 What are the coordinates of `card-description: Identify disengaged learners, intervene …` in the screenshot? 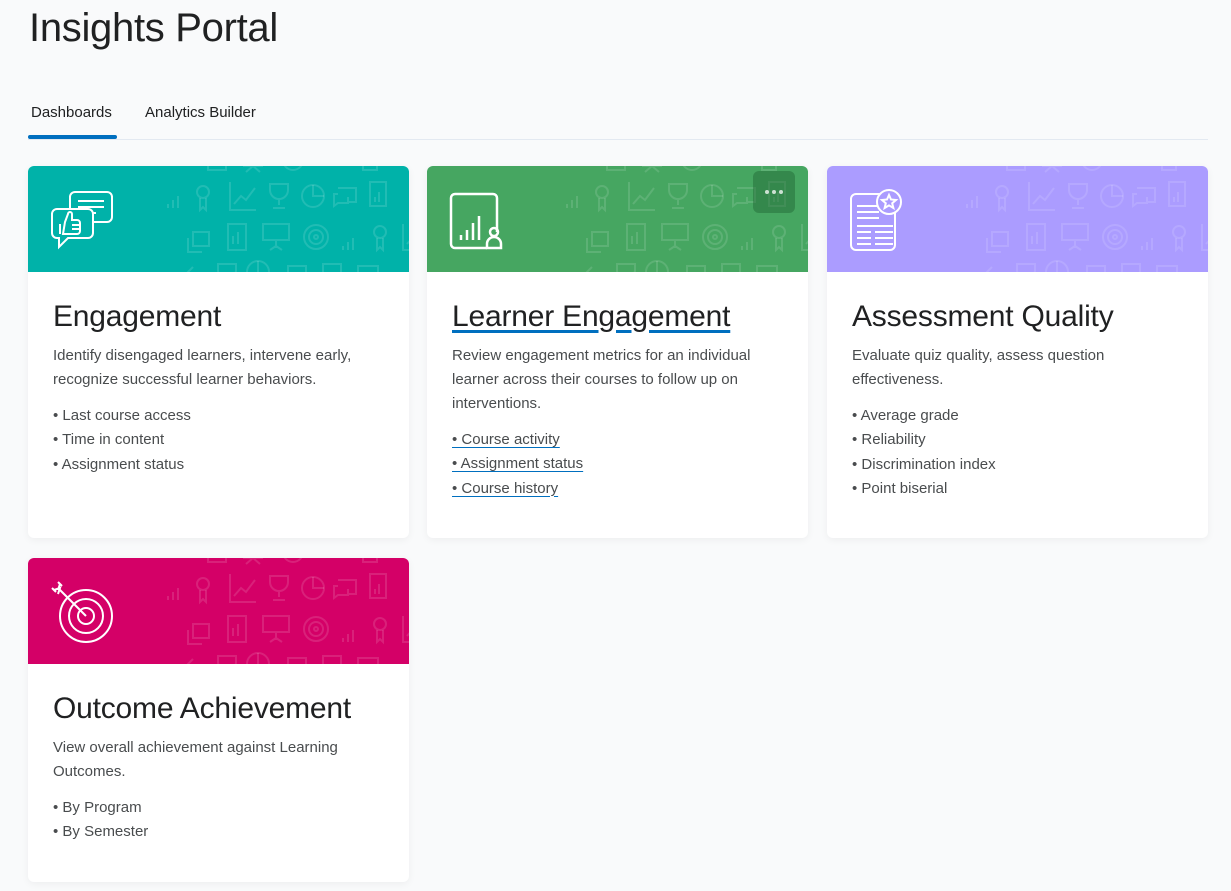 It's located at (202, 367).